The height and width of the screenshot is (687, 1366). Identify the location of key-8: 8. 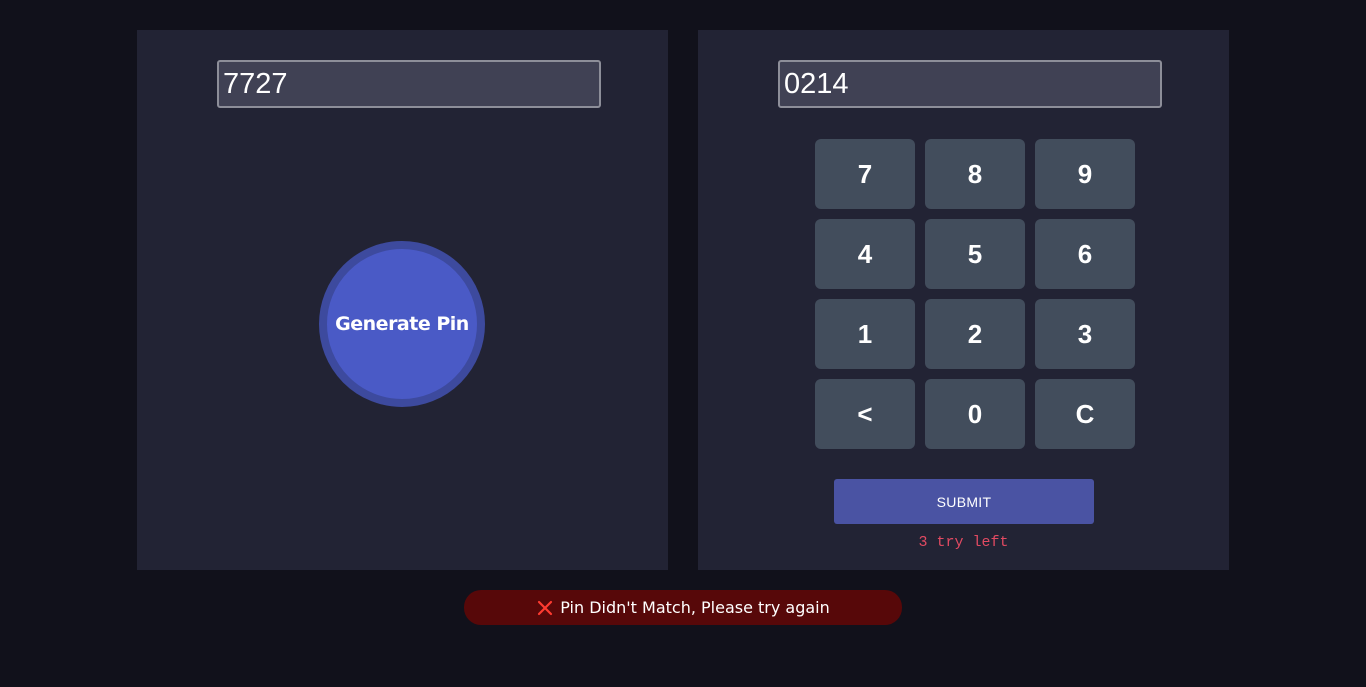
(975, 174).